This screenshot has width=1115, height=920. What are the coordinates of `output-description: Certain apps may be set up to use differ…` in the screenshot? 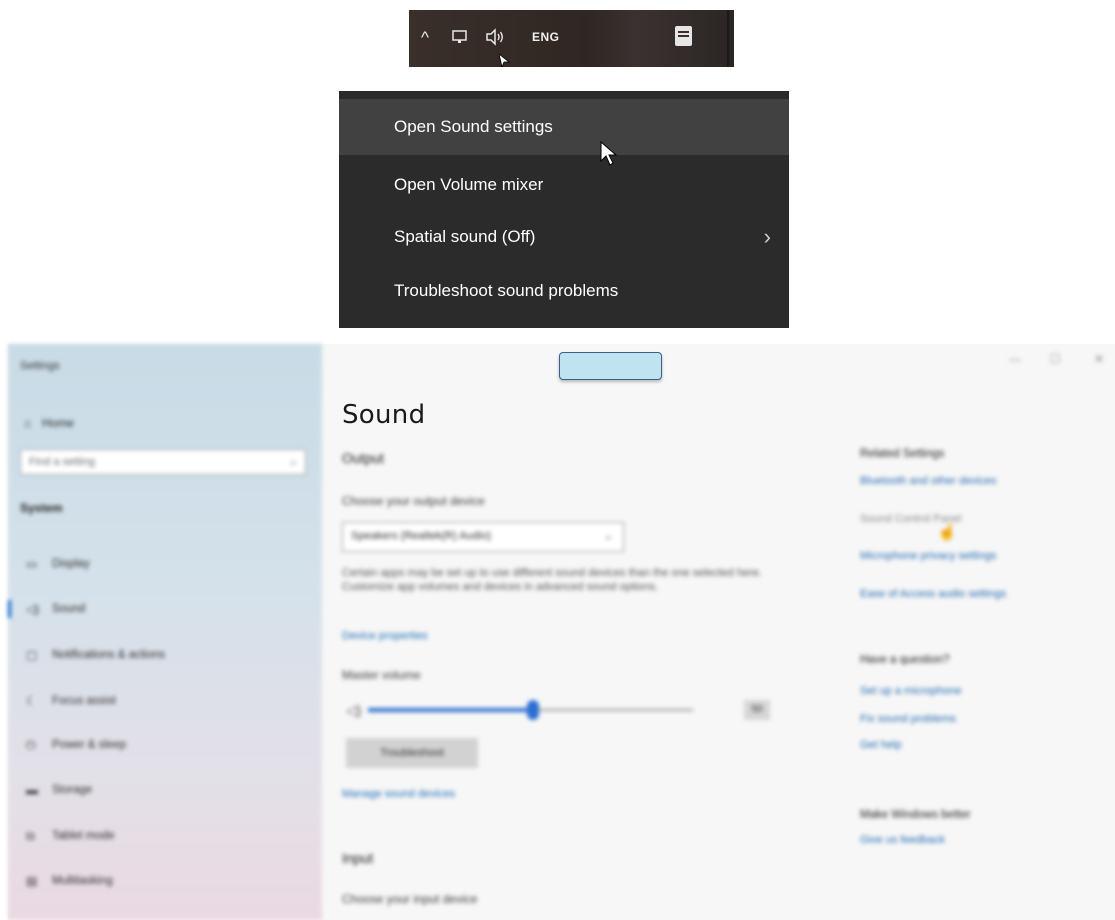 It's located at (552, 580).